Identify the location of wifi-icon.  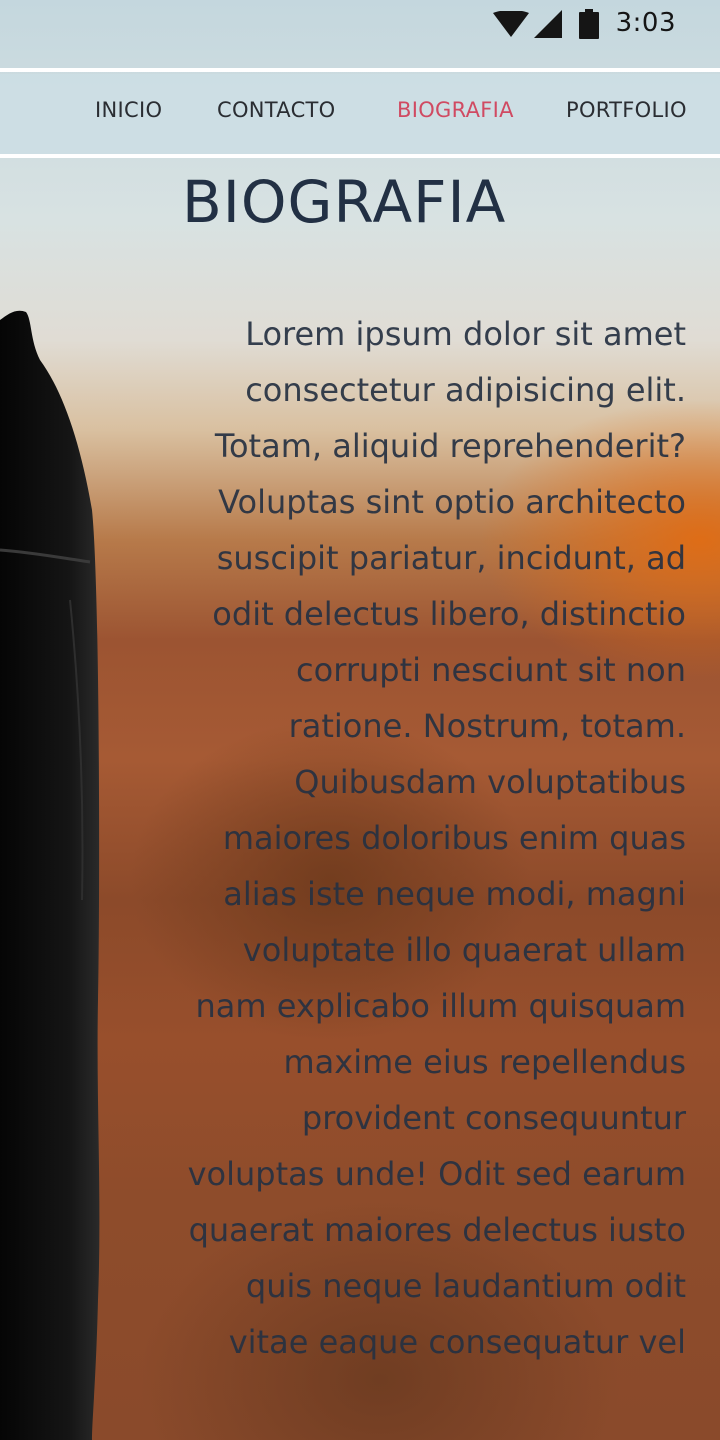
(511, 24).